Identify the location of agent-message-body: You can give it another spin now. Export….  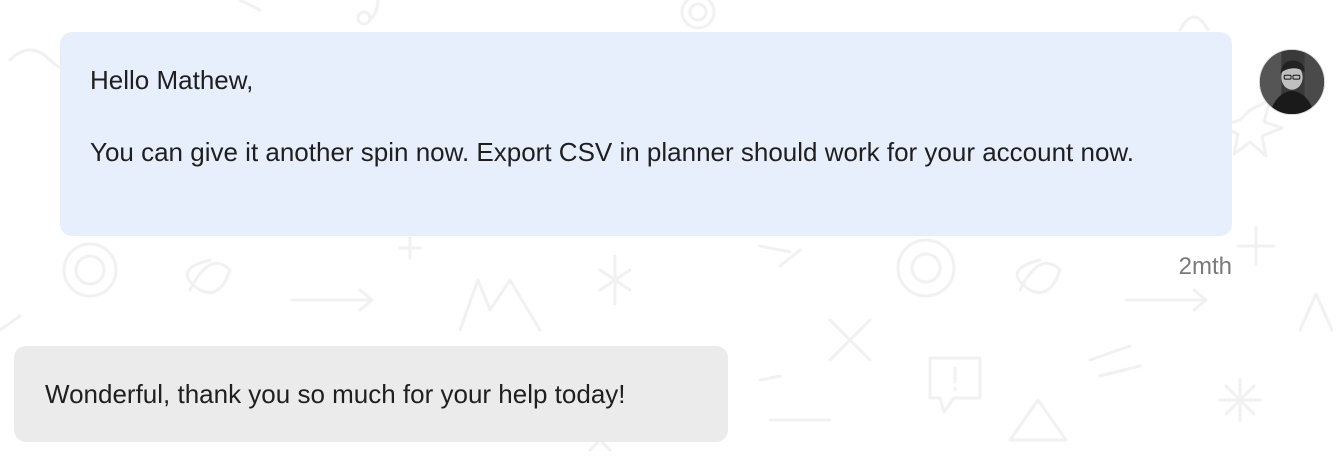
(612, 152).